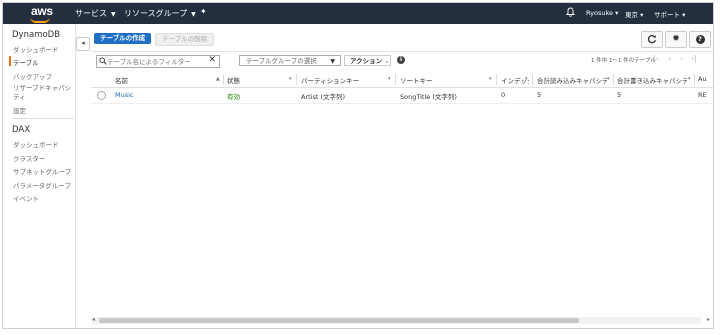  Describe the element at coordinates (281, 61) in the screenshot. I see `table-group-select-value: テーブルグループの選択` at that location.